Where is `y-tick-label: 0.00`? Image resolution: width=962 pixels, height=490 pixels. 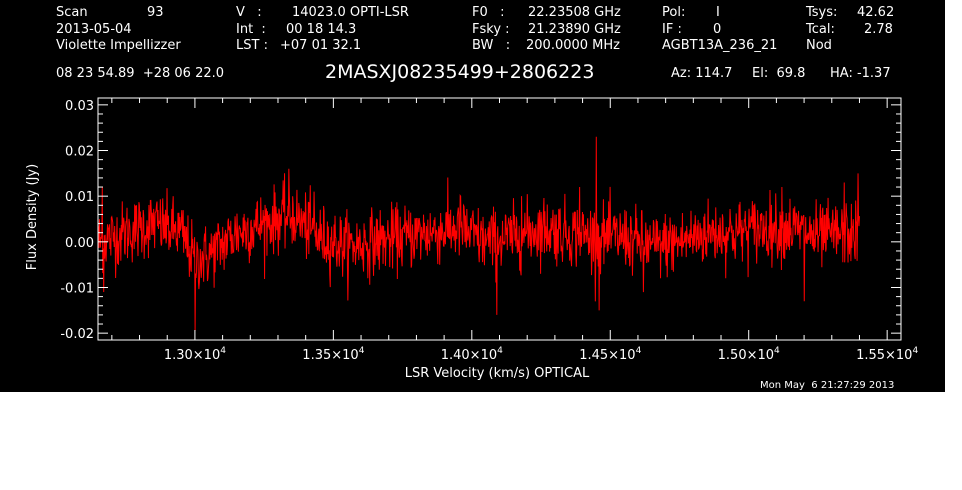
y-tick-label: 0.00 is located at coordinates (79, 243).